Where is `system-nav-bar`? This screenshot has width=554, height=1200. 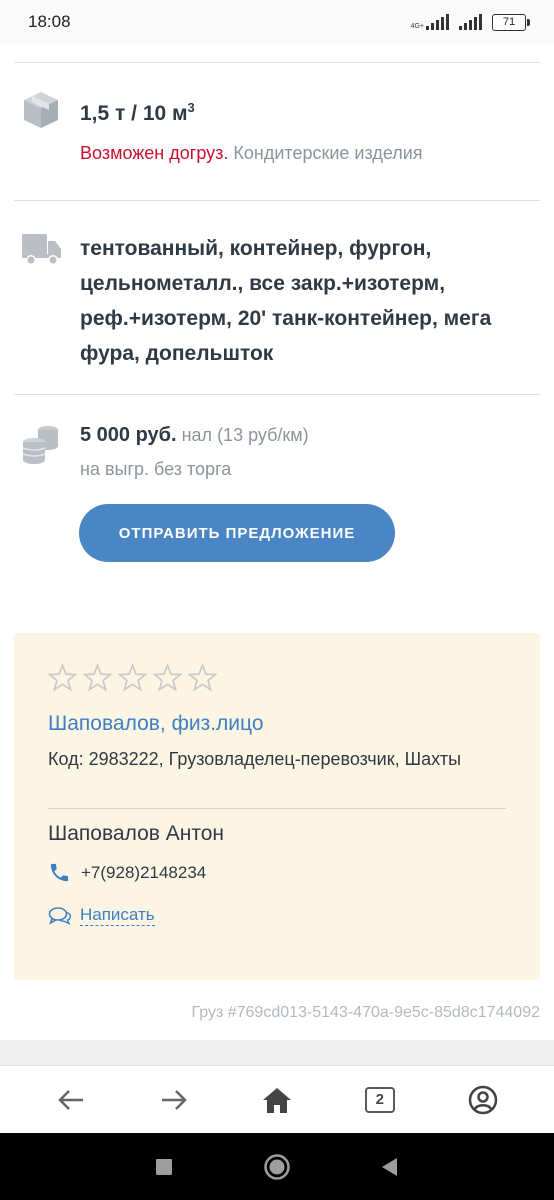 system-nav-bar is located at coordinates (277, 1166).